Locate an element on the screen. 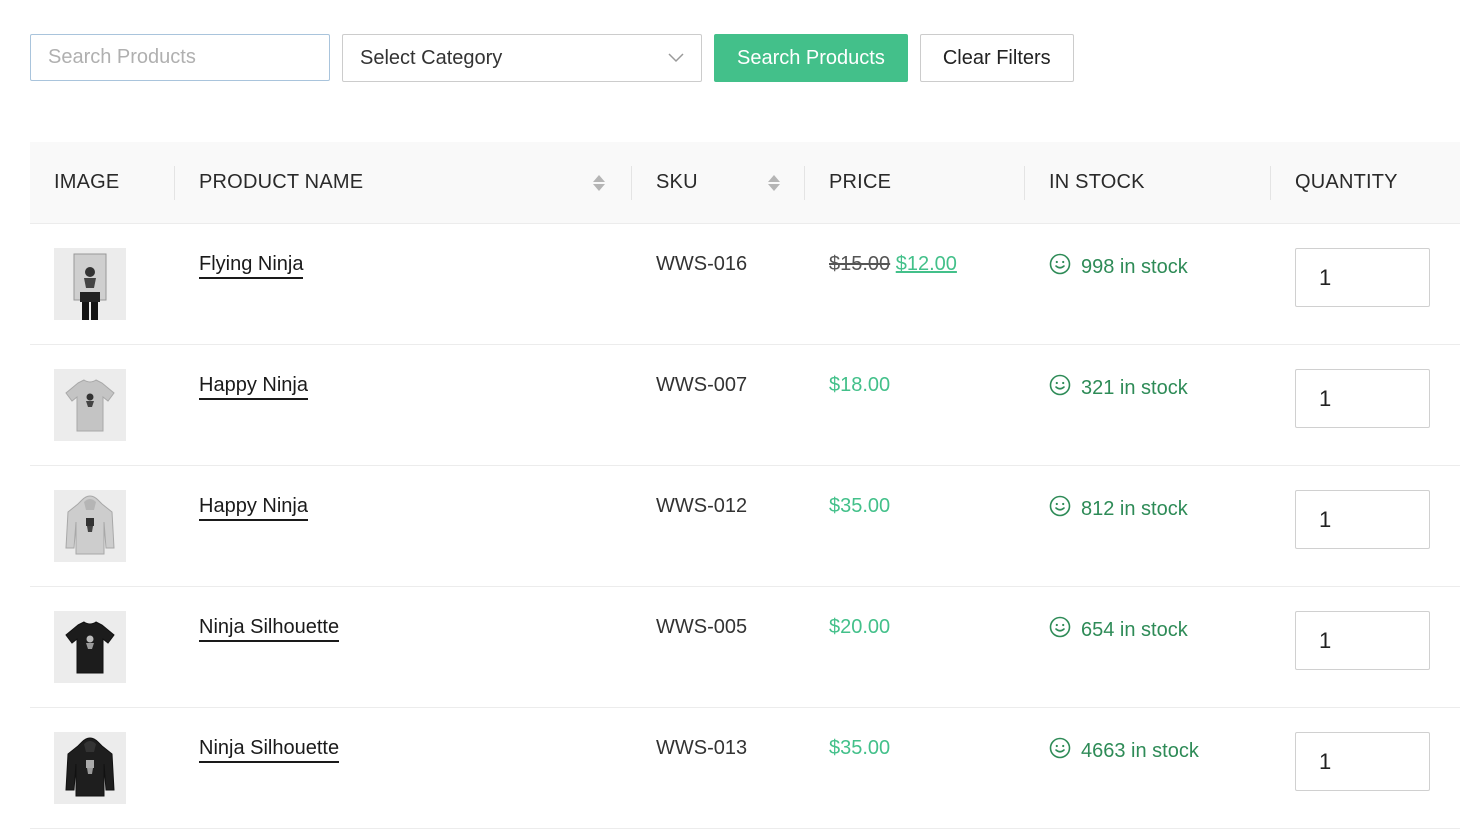 The width and height of the screenshot is (1460, 834). column-header-quantity-label: QUANTITY is located at coordinates (1346, 182).